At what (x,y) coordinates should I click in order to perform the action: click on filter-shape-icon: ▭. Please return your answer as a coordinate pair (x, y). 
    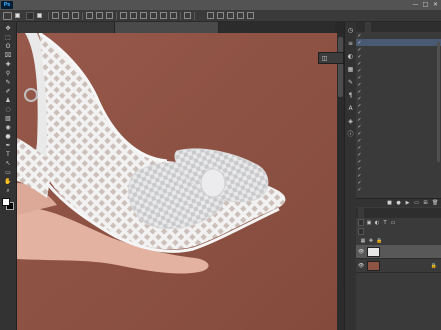
    Looking at the image, I should click on (393, 223).